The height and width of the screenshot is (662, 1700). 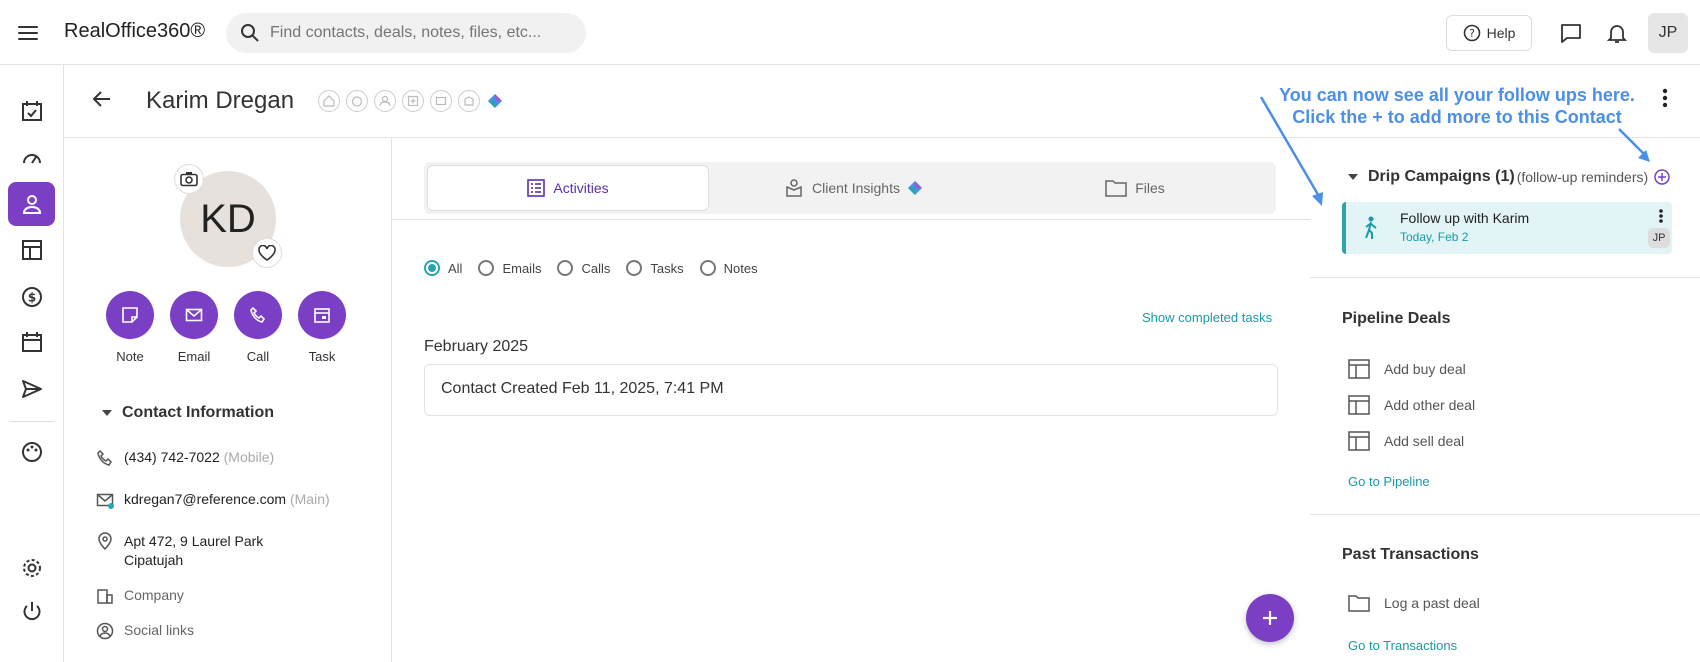 What do you see at coordinates (198, 412) in the screenshot?
I see `contact-info-title: Contact Information` at bounding box center [198, 412].